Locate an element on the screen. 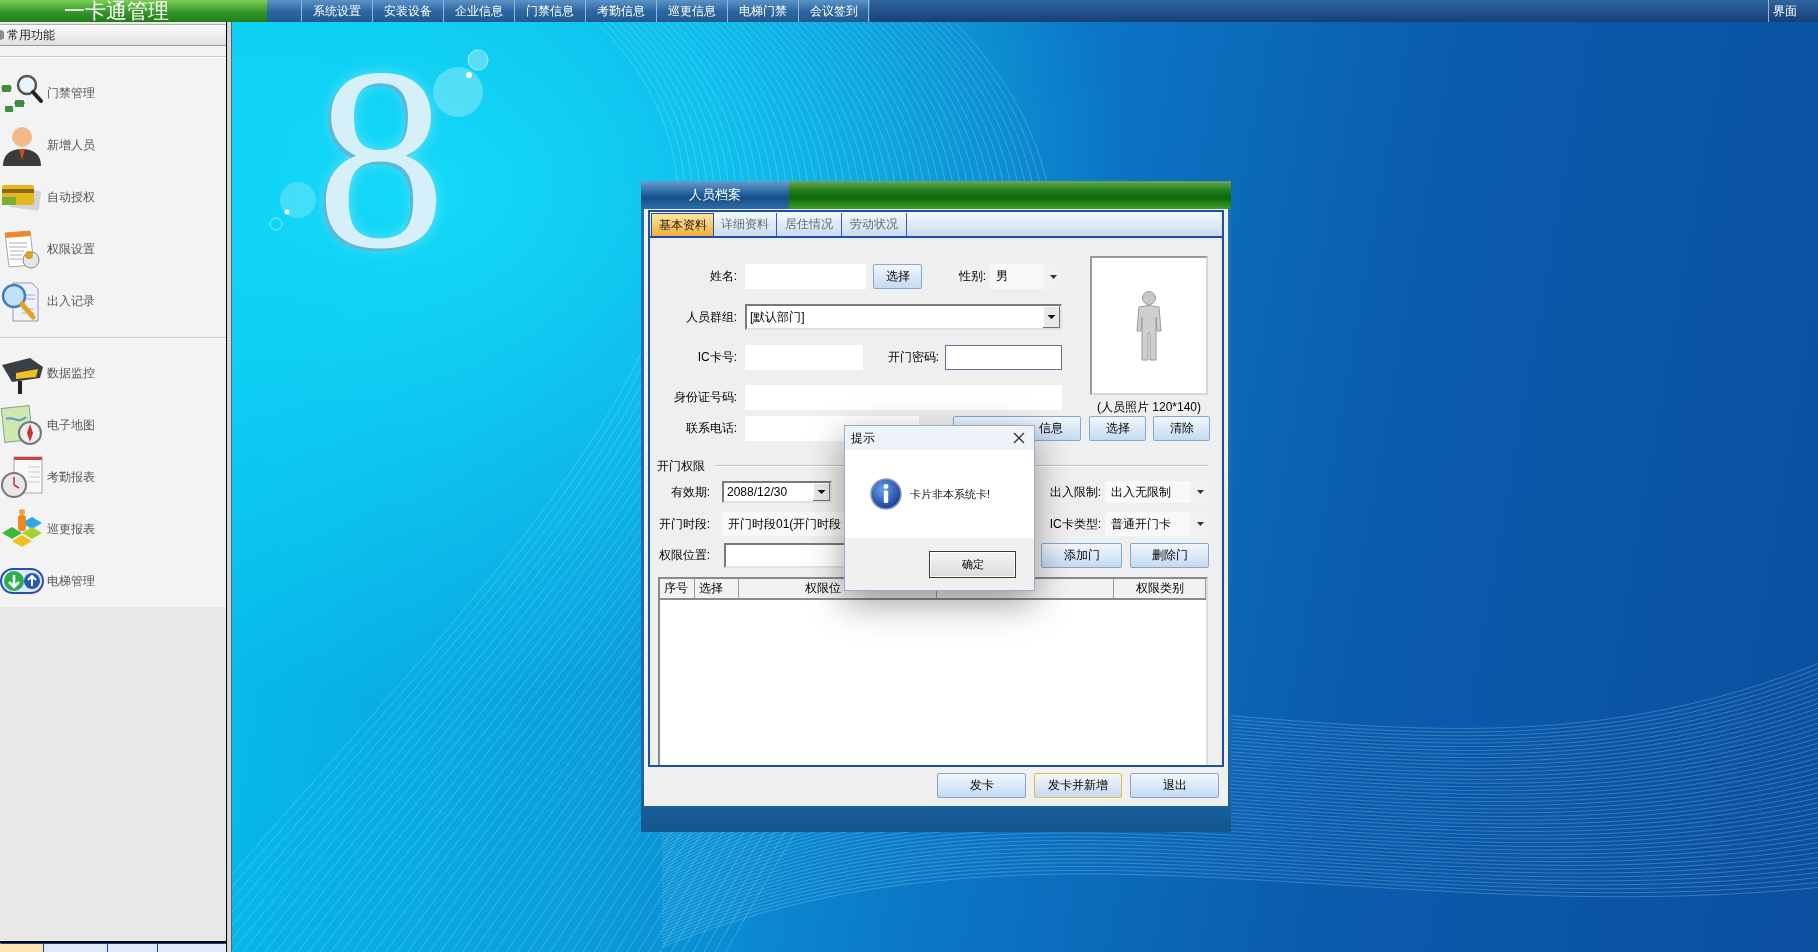  info-icon is located at coordinates (886, 494).